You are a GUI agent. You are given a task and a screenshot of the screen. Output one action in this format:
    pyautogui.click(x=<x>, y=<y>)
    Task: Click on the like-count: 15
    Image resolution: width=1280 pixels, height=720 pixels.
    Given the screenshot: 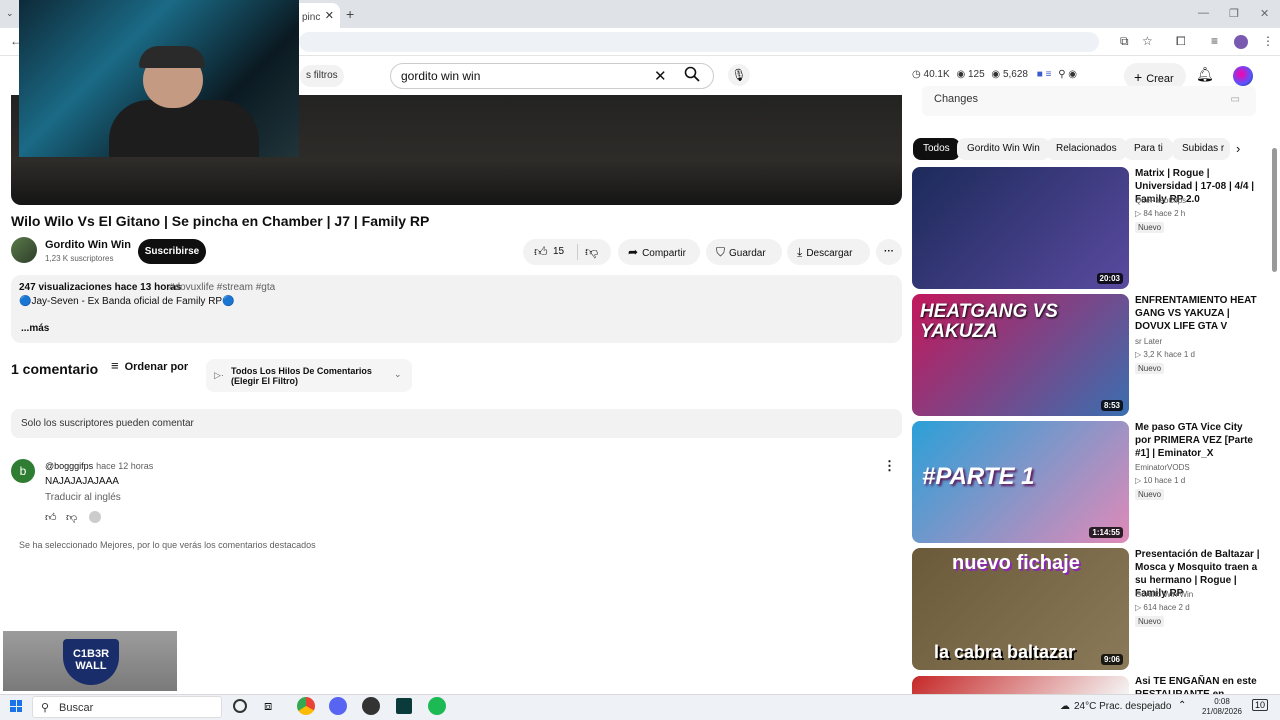 What is the action you would take?
    pyautogui.click(x=558, y=252)
    